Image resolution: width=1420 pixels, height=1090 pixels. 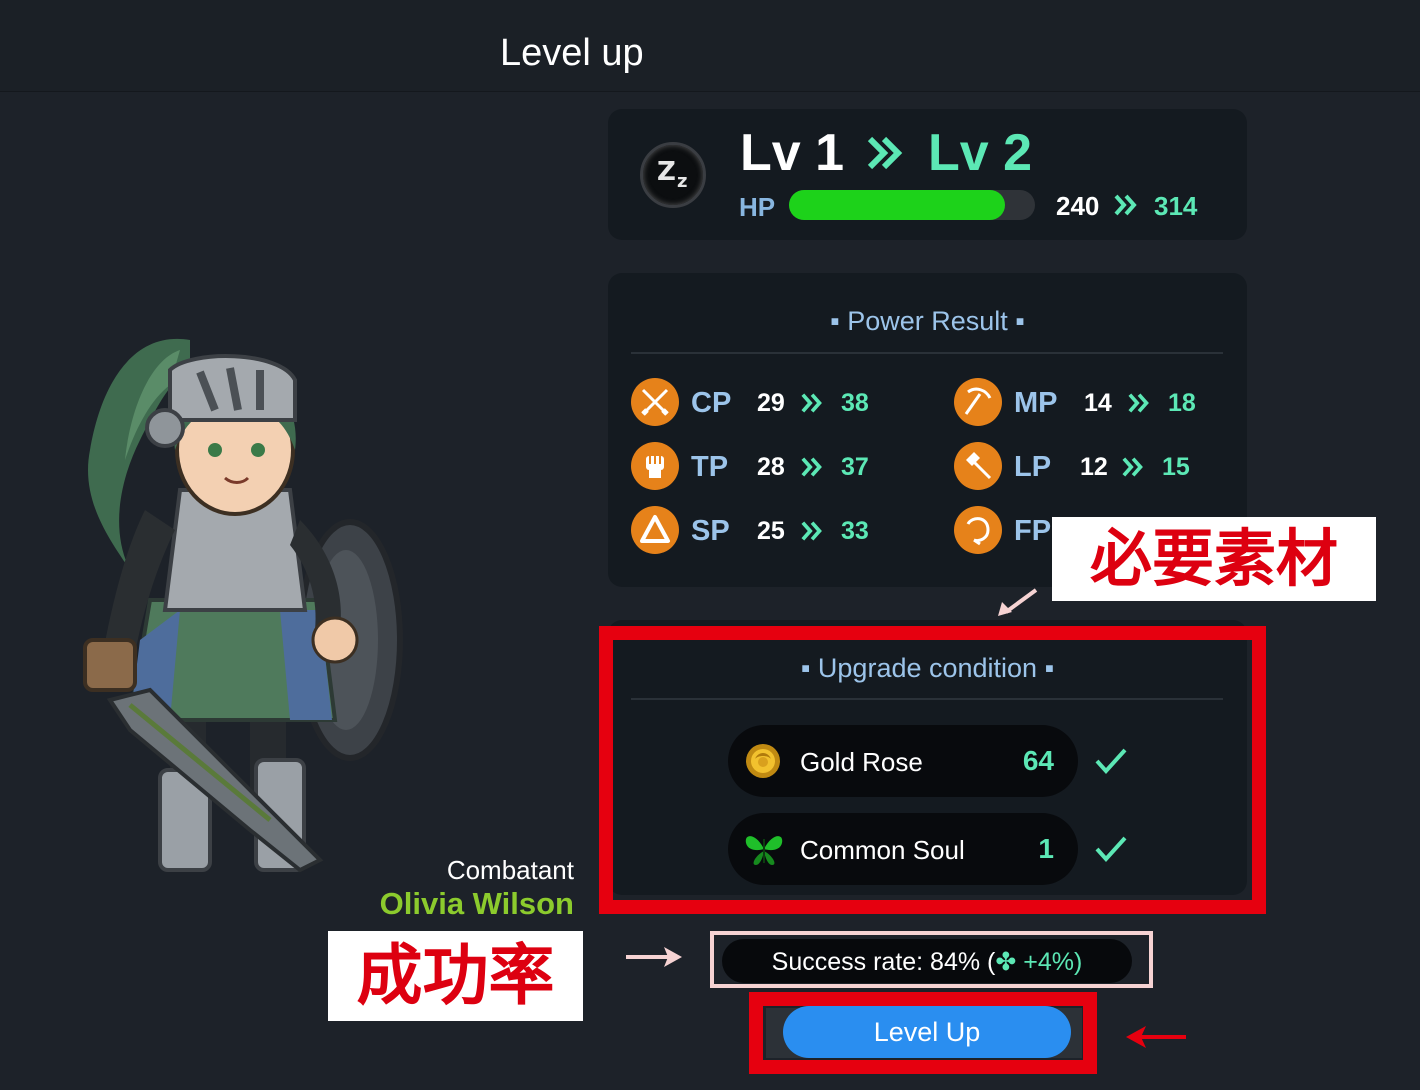 What do you see at coordinates (978, 466) in the screenshot?
I see `axe-icon` at bounding box center [978, 466].